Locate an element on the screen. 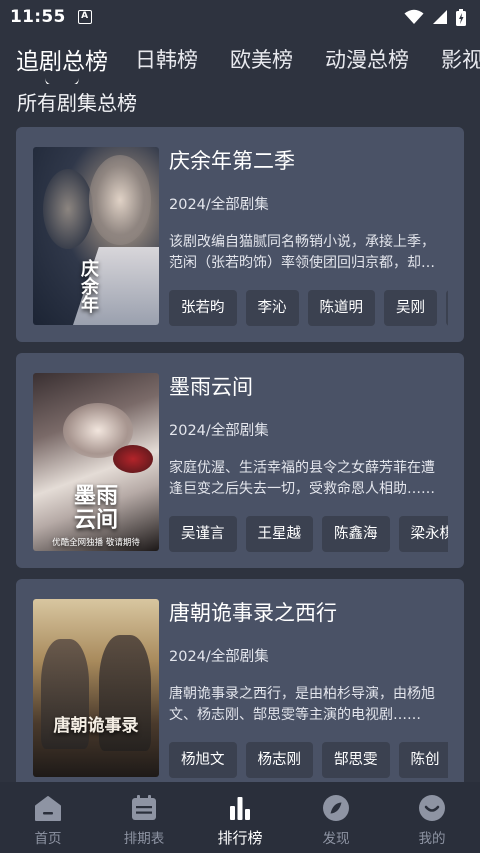 The width and height of the screenshot is (480, 853). status-time: 11:55 is located at coordinates (38, 17).